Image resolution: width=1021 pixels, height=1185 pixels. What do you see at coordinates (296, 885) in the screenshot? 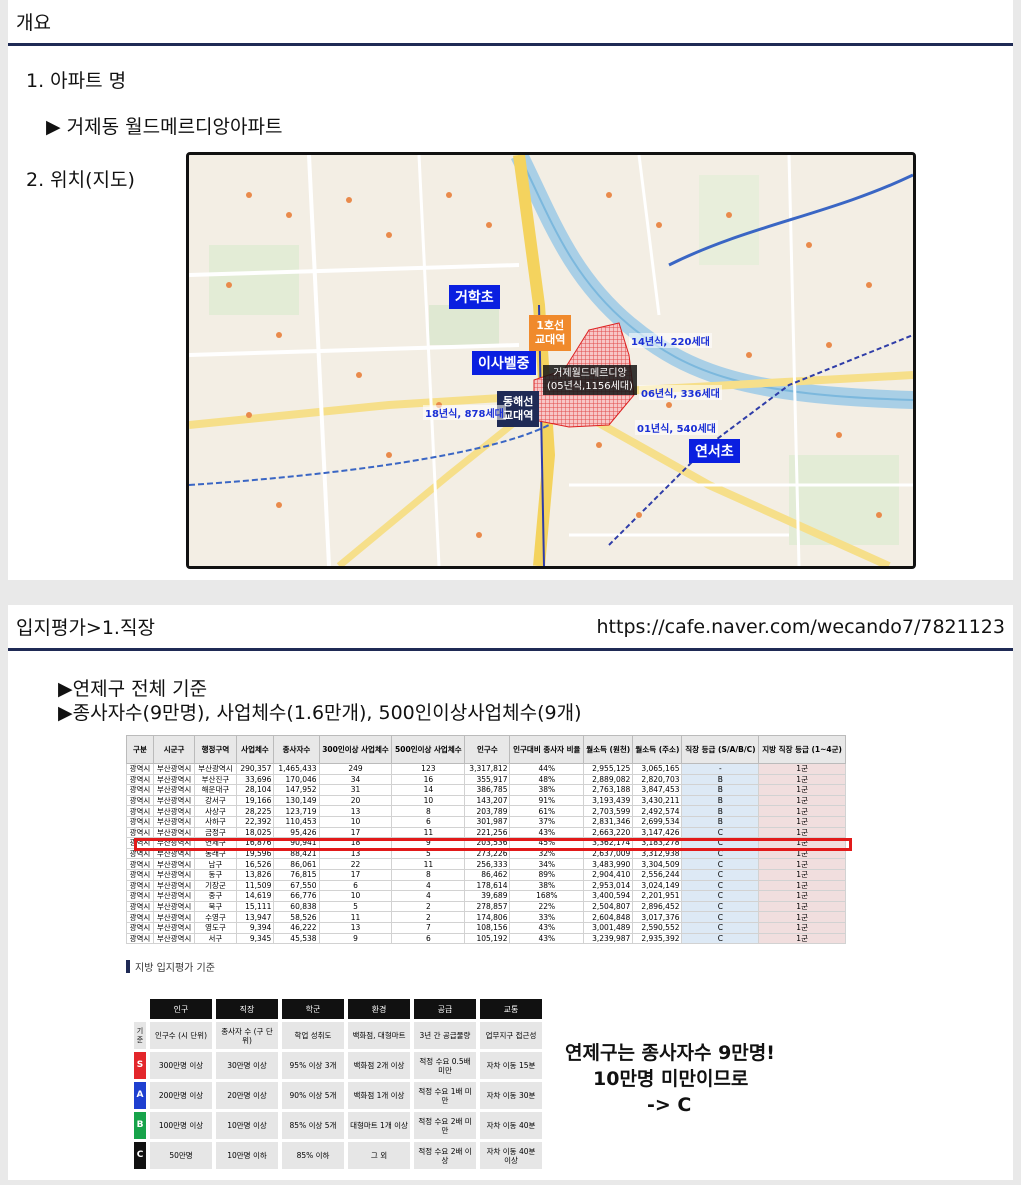
I see `table-cell: 67,550` at bounding box center [296, 885].